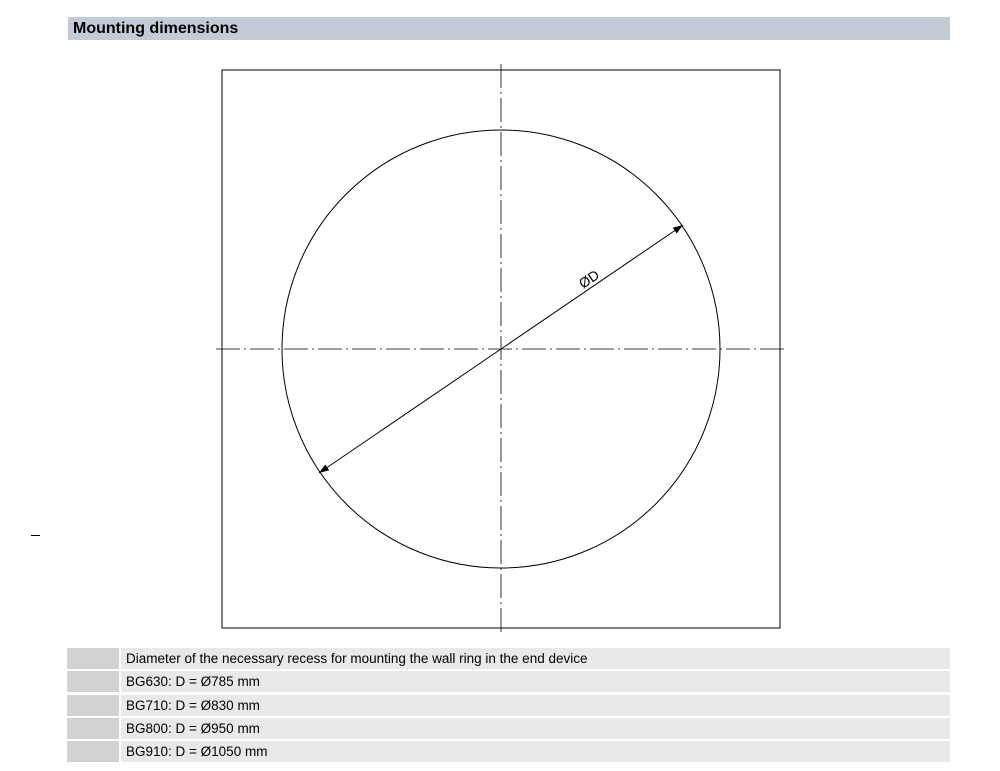  Describe the element at coordinates (35, 535) in the screenshot. I see `margin-dash` at that location.